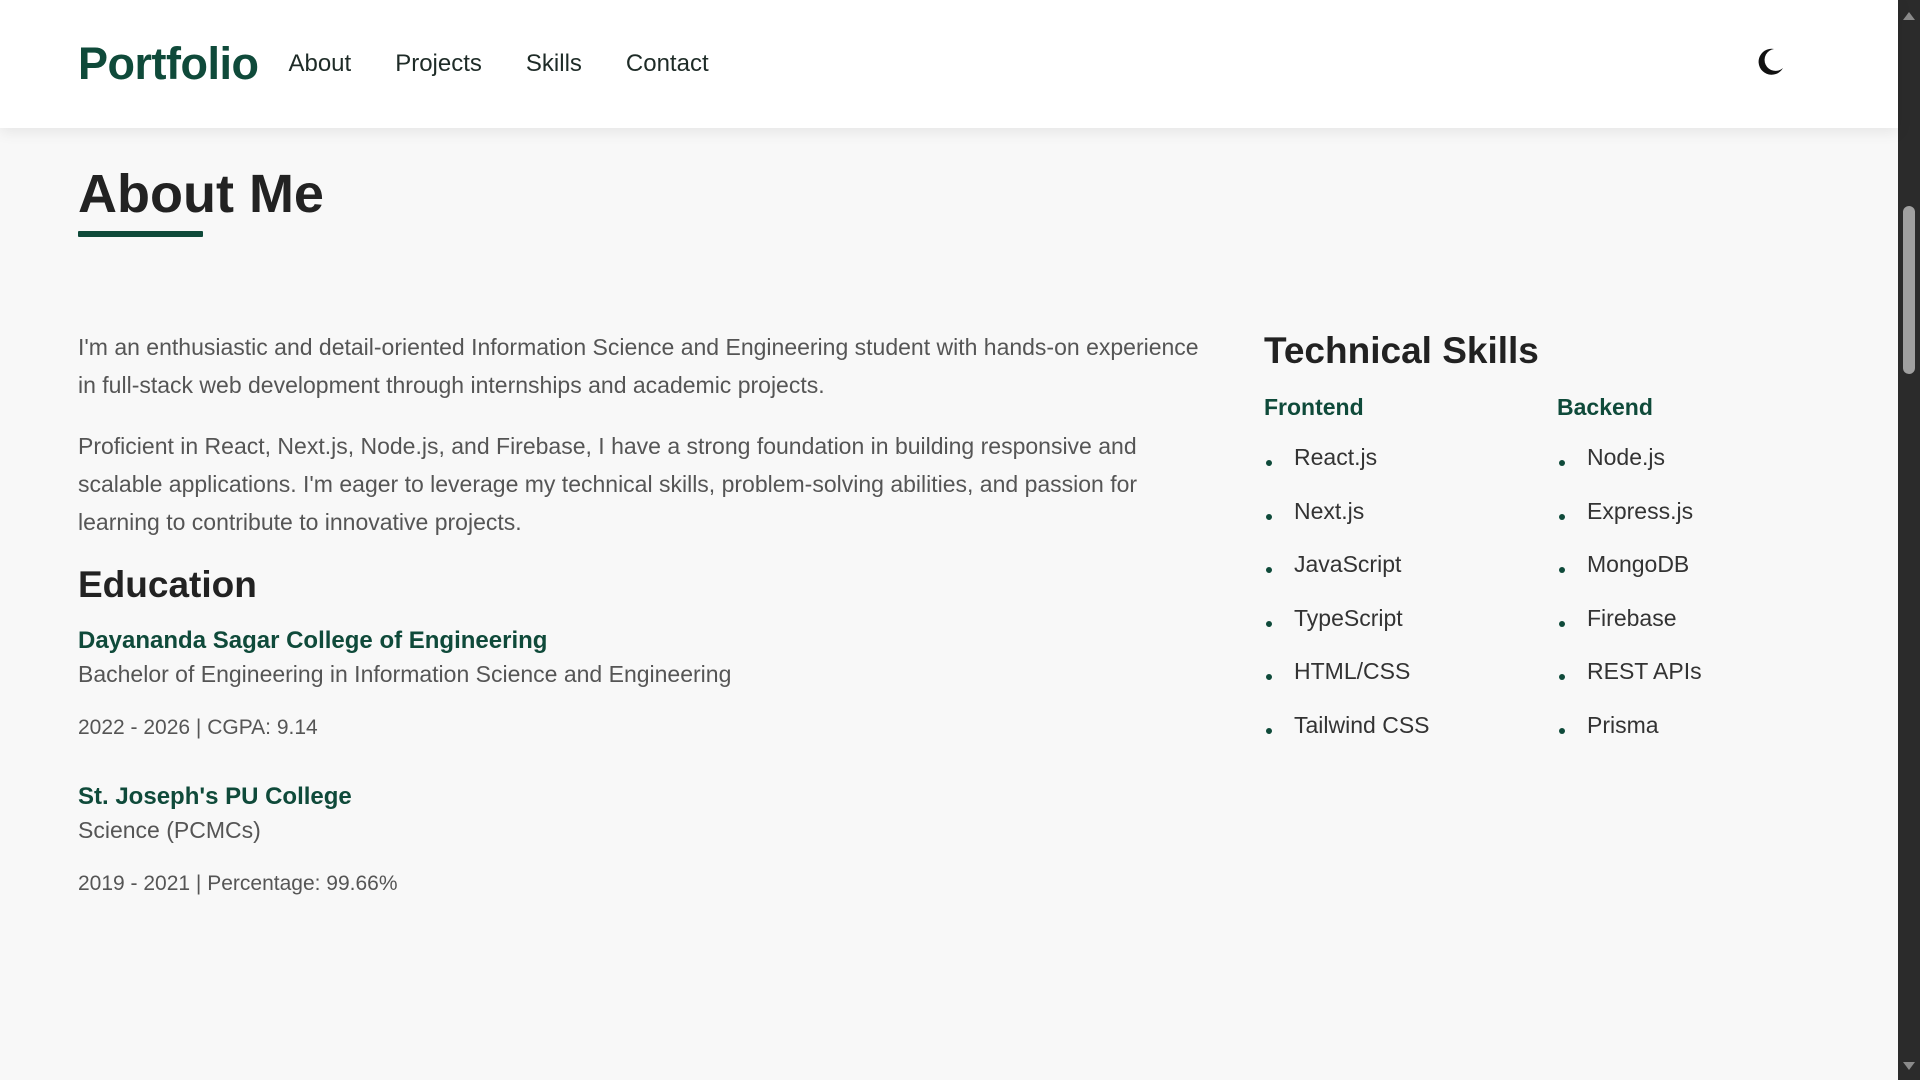 The image size is (1920, 1080). What do you see at coordinates (1314, 407) in the screenshot?
I see `skill-group-title: Frontend` at bounding box center [1314, 407].